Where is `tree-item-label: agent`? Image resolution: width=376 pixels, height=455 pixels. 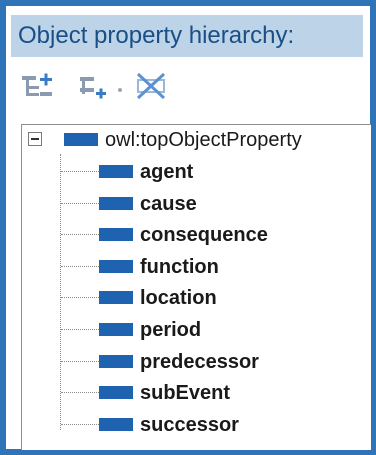
tree-item-label: agent is located at coordinates (167, 172).